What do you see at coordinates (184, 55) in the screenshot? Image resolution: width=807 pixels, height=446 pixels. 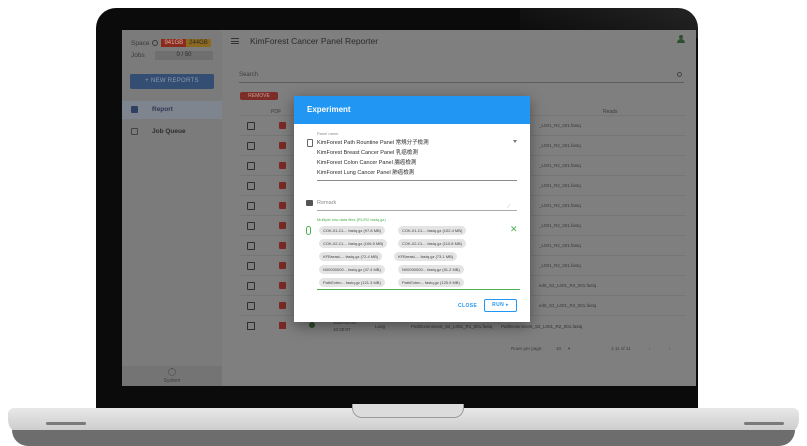 I see `jobs-value: 0 / 50` at bounding box center [184, 55].